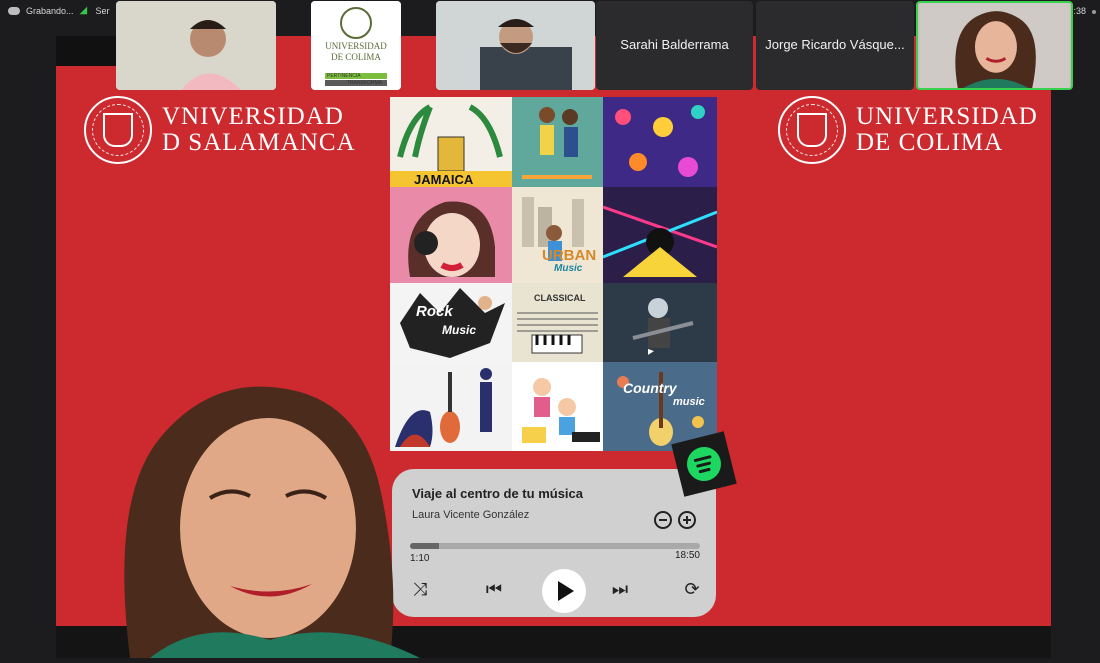 The height and width of the screenshot is (663, 1100). I want to click on participant-logo-line2: DE COLIMA, so click(356, 56).